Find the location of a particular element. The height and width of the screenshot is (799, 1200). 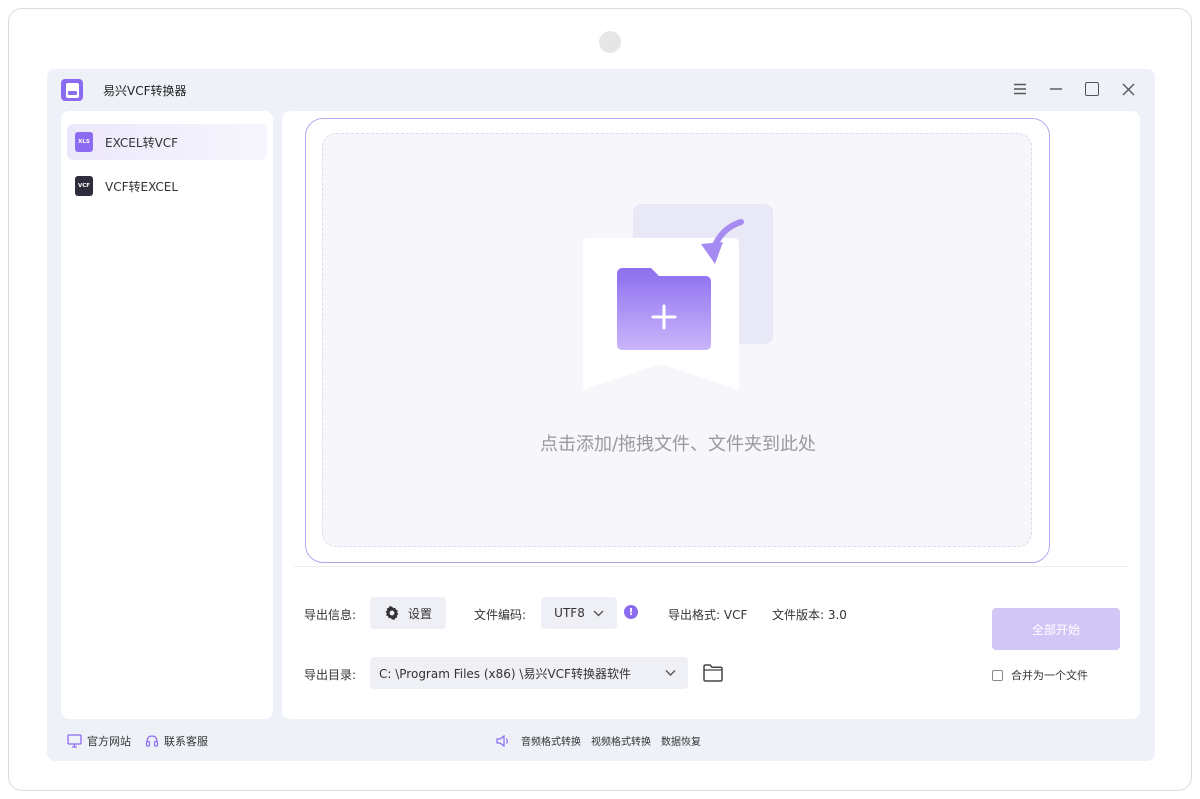

encoding-select: UTF8 is located at coordinates (579, 613).